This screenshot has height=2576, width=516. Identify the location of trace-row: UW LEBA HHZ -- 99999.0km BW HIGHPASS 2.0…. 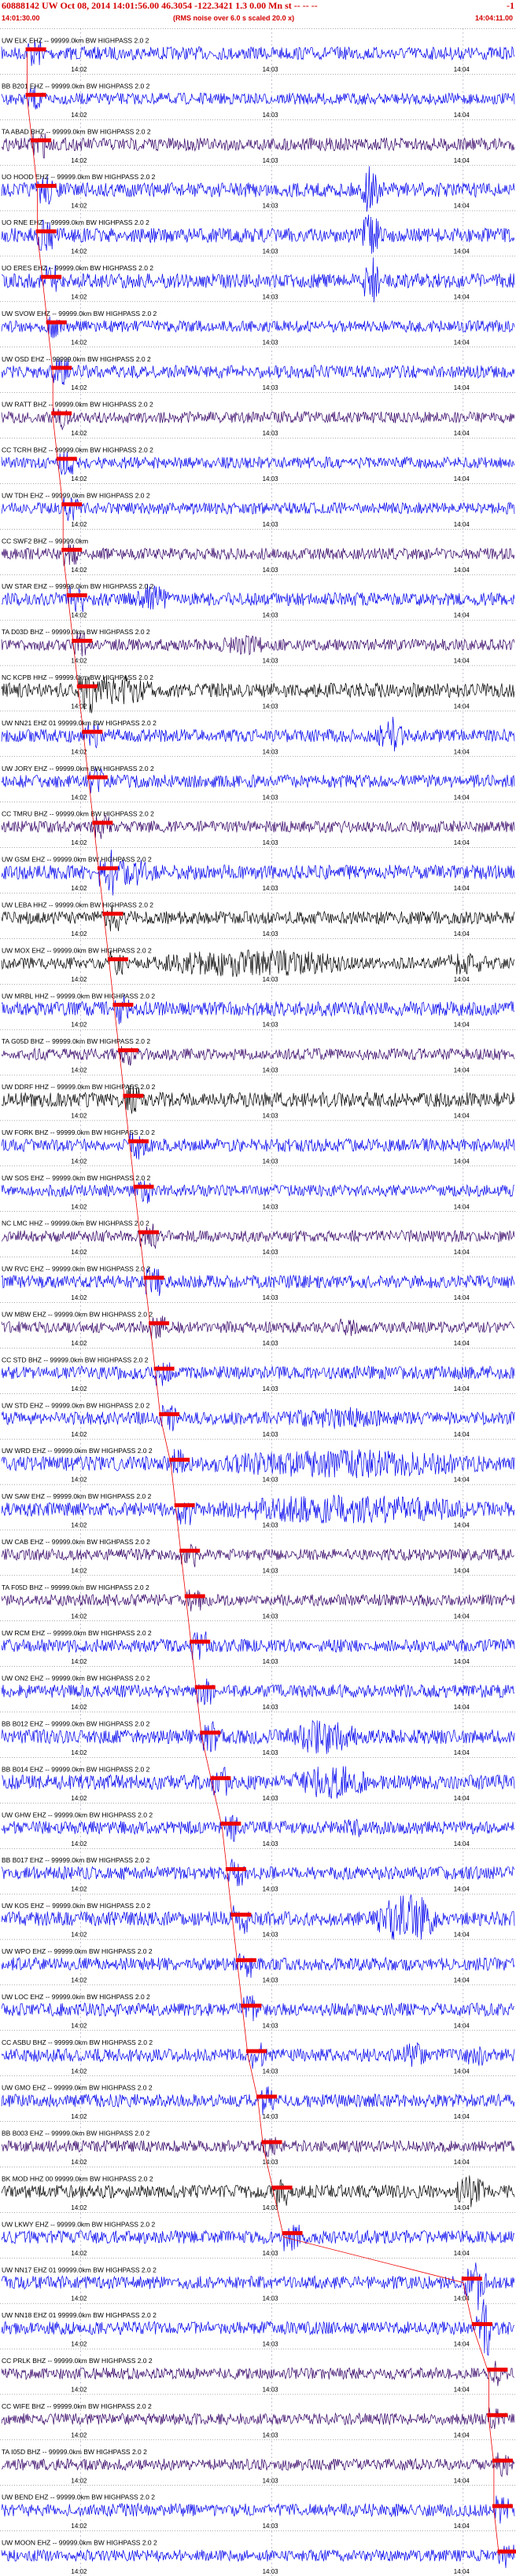
(258, 915).